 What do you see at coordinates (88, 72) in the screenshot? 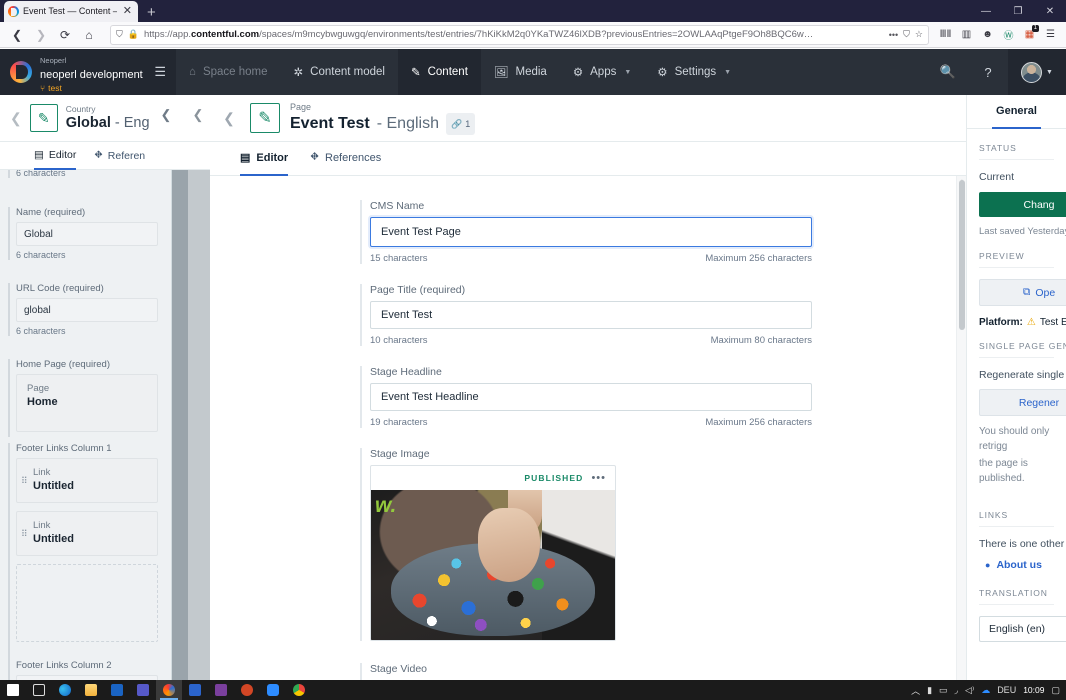
I see `space-selector: Neoperl neoperl development ⑂ test ☰` at bounding box center [88, 72].